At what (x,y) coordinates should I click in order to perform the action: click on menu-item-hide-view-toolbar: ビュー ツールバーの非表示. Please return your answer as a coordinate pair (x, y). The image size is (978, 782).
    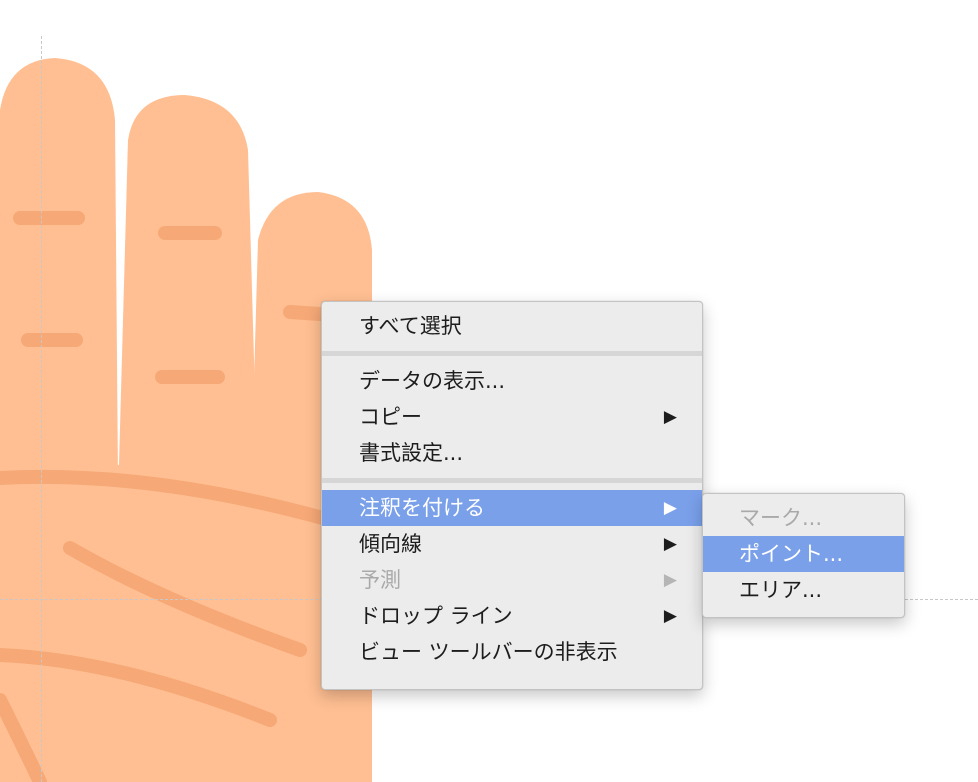
    Looking at the image, I should click on (512, 652).